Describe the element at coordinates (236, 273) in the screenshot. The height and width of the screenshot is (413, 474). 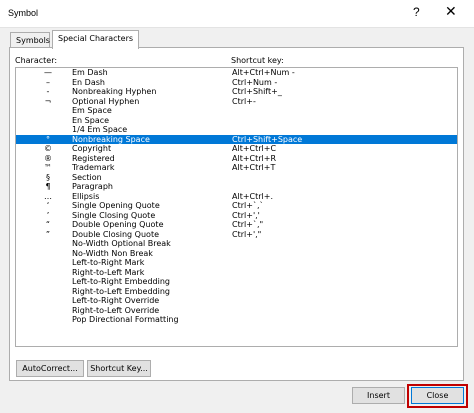
I see `list-item: Right-to-Left Mark` at that location.